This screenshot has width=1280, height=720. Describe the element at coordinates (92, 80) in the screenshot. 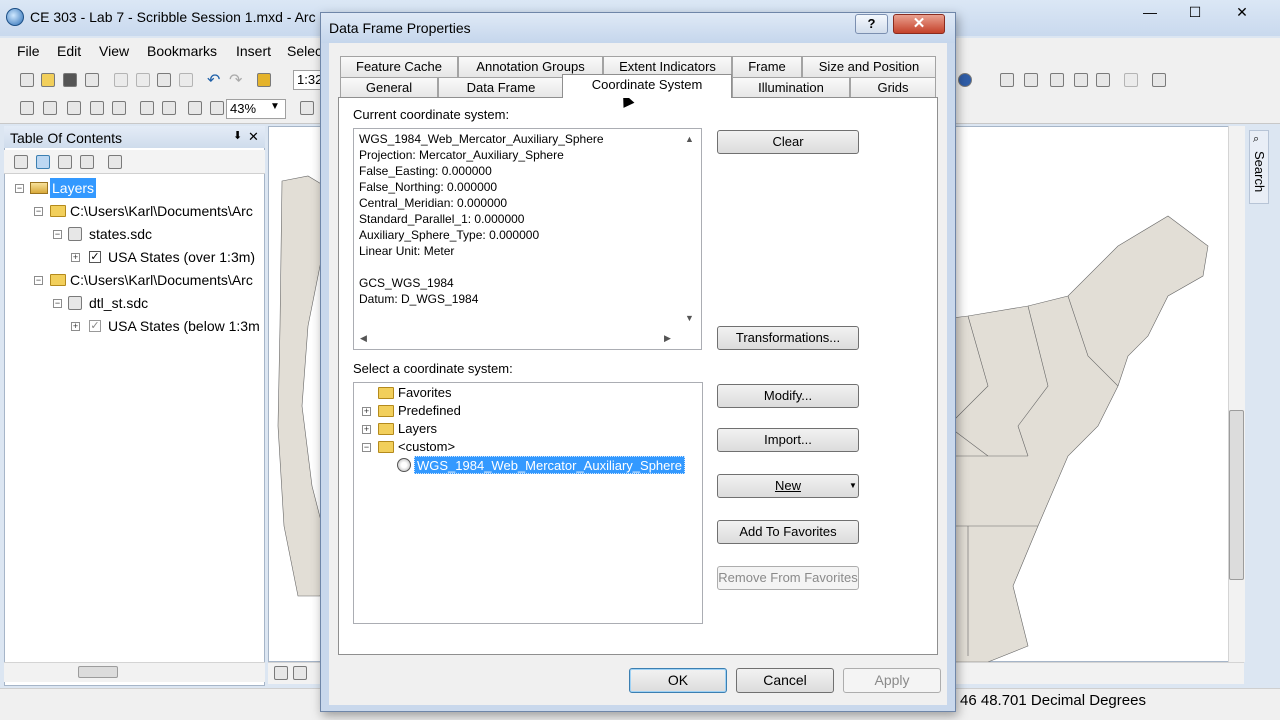

I see `print-icon` at that location.